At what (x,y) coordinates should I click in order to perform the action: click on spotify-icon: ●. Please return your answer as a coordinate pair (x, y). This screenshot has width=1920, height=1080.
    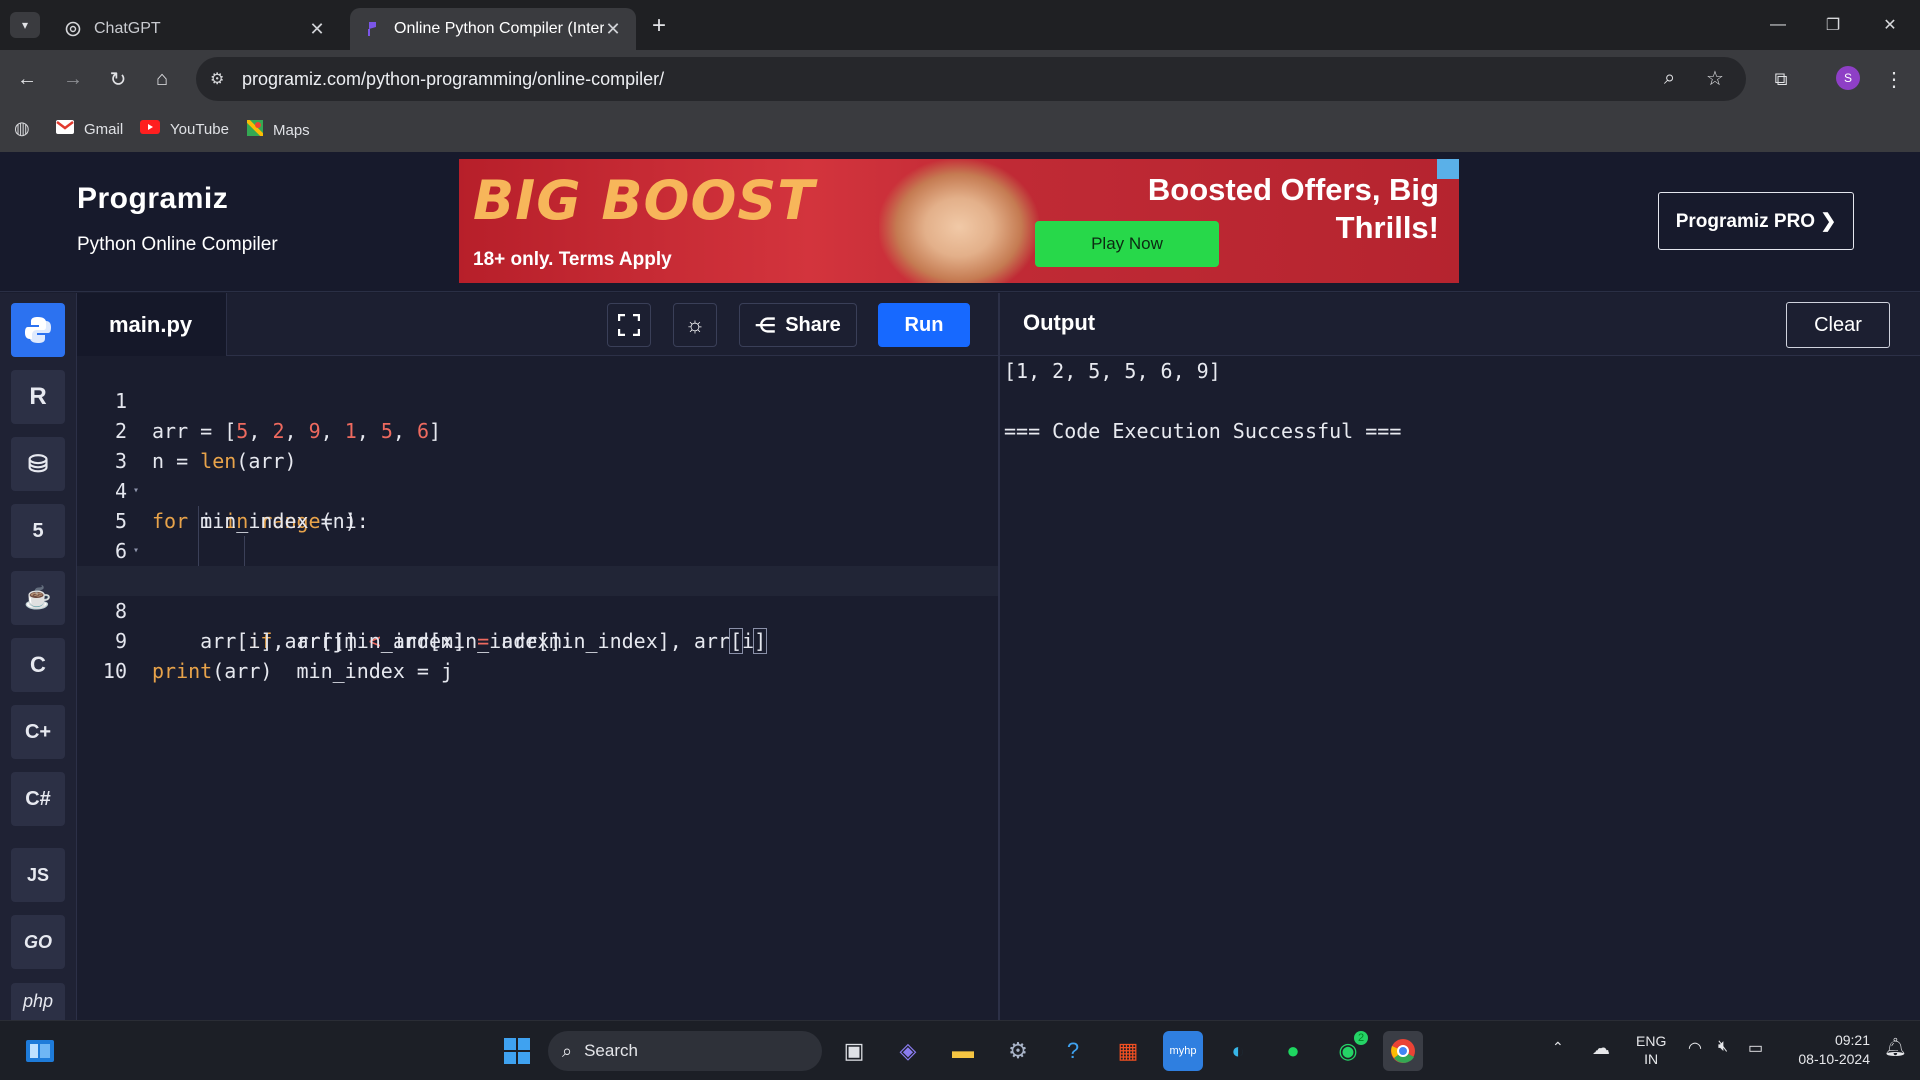
    Looking at the image, I should click on (1293, 1051).